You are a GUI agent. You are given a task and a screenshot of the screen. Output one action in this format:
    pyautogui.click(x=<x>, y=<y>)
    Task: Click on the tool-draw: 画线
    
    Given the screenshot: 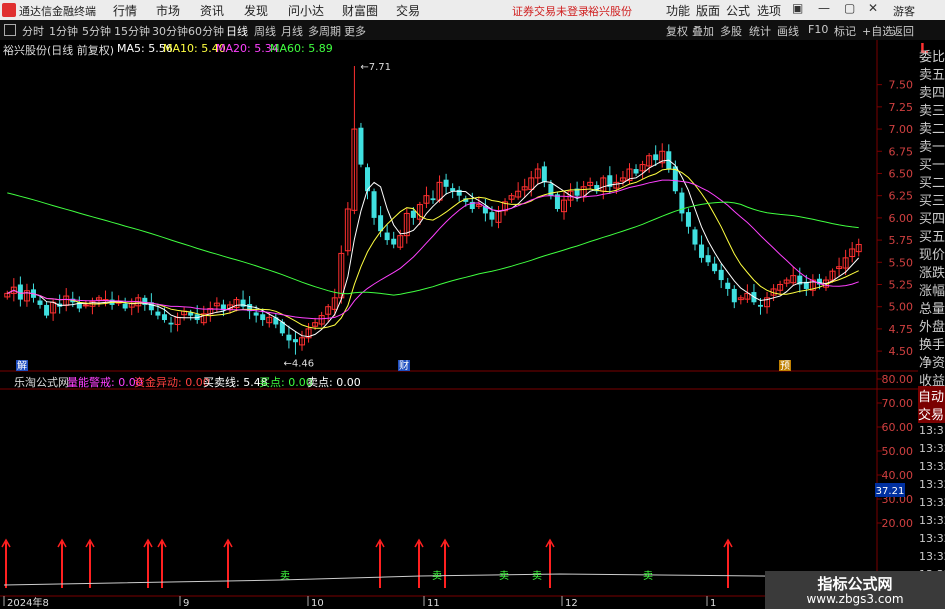 What is the action you would take?
    pyautogui.click(x=788, y=31)
    